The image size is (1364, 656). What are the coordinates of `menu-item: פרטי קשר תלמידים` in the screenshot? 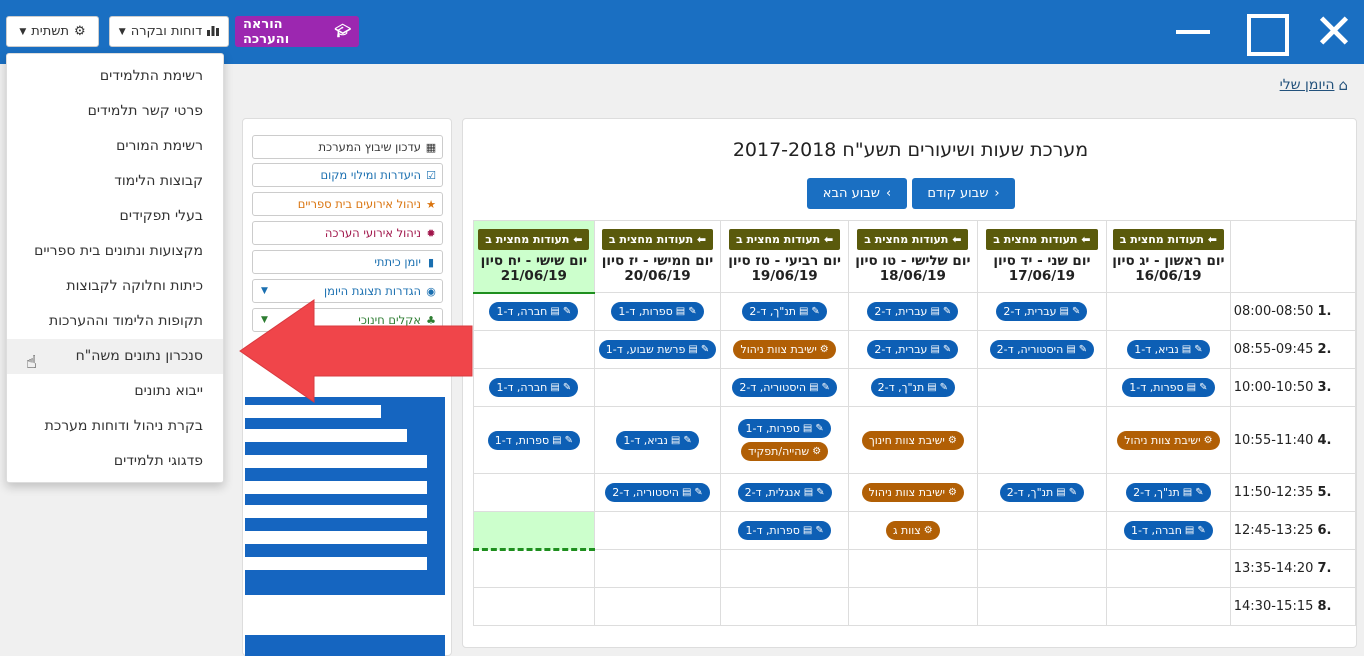 It's located at (105, 111).